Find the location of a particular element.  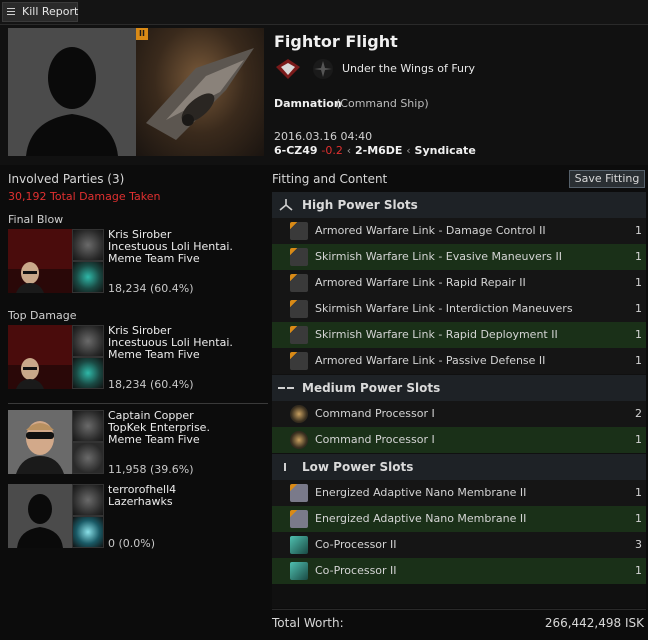

module-name: Armored Warfare Link - Damage Control II is located at coordinates (430, 230).